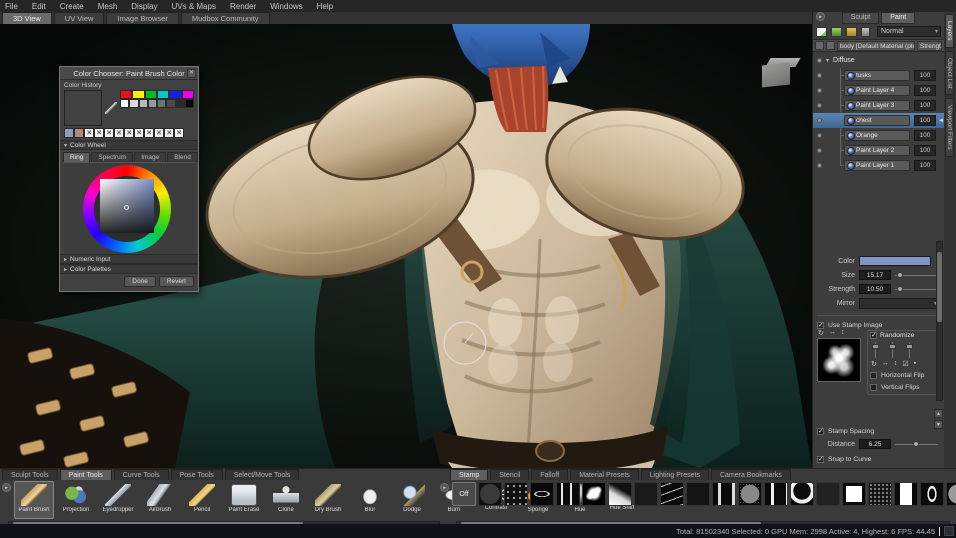 This screenshot has height=538, width=956. Describe the element at coordinates (72, 6) in the screenshot. I see `menu-item: Create` at that location.